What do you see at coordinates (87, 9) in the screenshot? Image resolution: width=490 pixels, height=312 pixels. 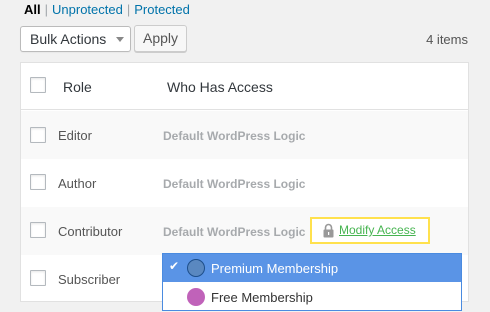 I see `filter-unprotected: Unprotected` at bounding box center [87, 9].